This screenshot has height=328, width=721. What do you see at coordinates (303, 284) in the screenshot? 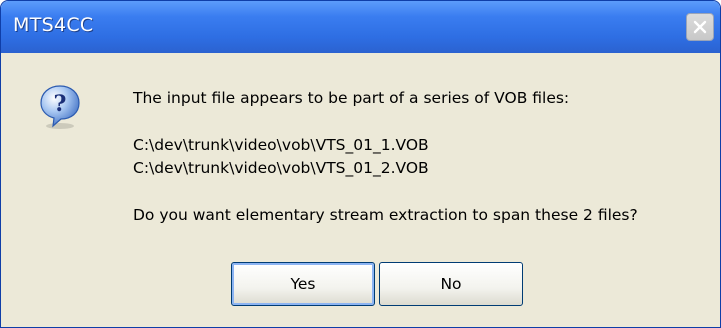
I see `yes-button: Yes` at bounding box center [303, 284].